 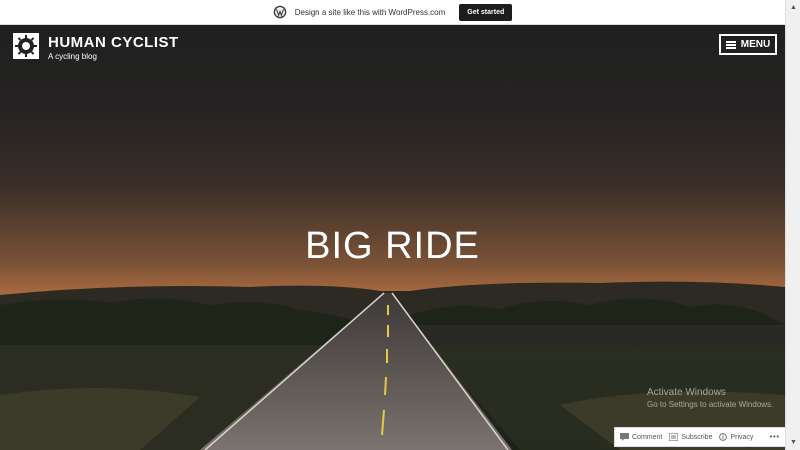 I want to click on comment-icon, so click(x=624, y=437).